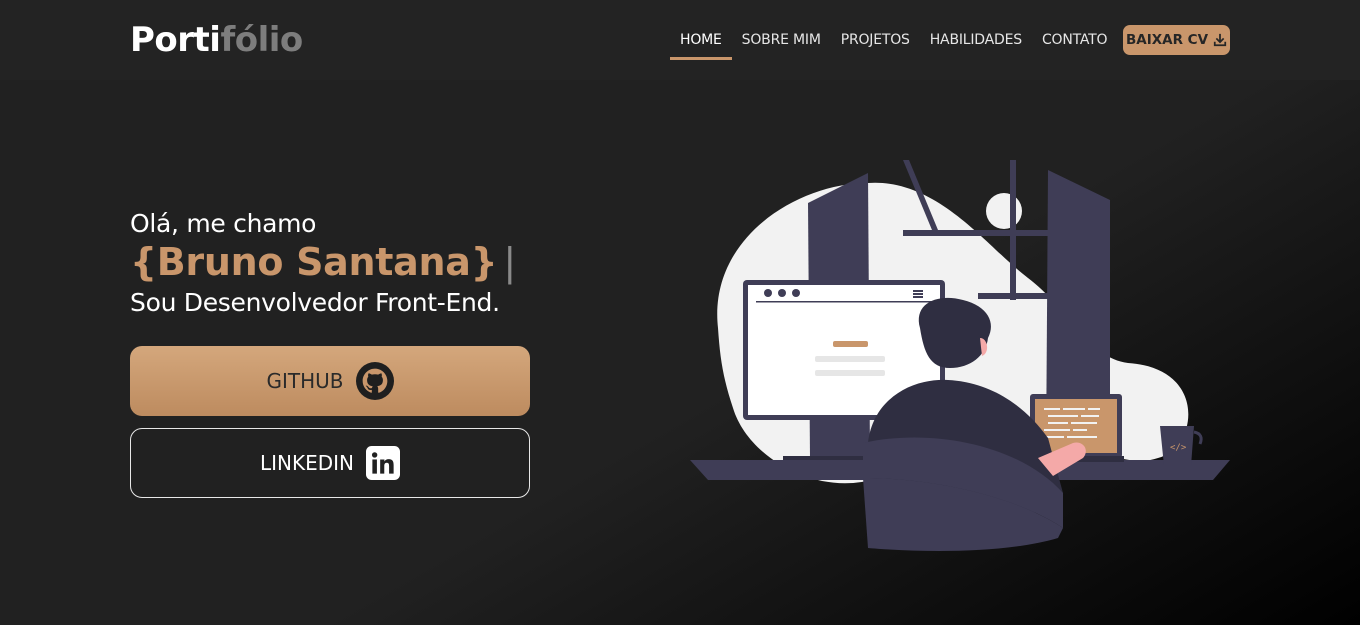 This screenshot has height=625, width=1360. Describe the element at coordinates (306, 463) in the screenshot. I see `linkedin-label: LINKEDIN` at that location.